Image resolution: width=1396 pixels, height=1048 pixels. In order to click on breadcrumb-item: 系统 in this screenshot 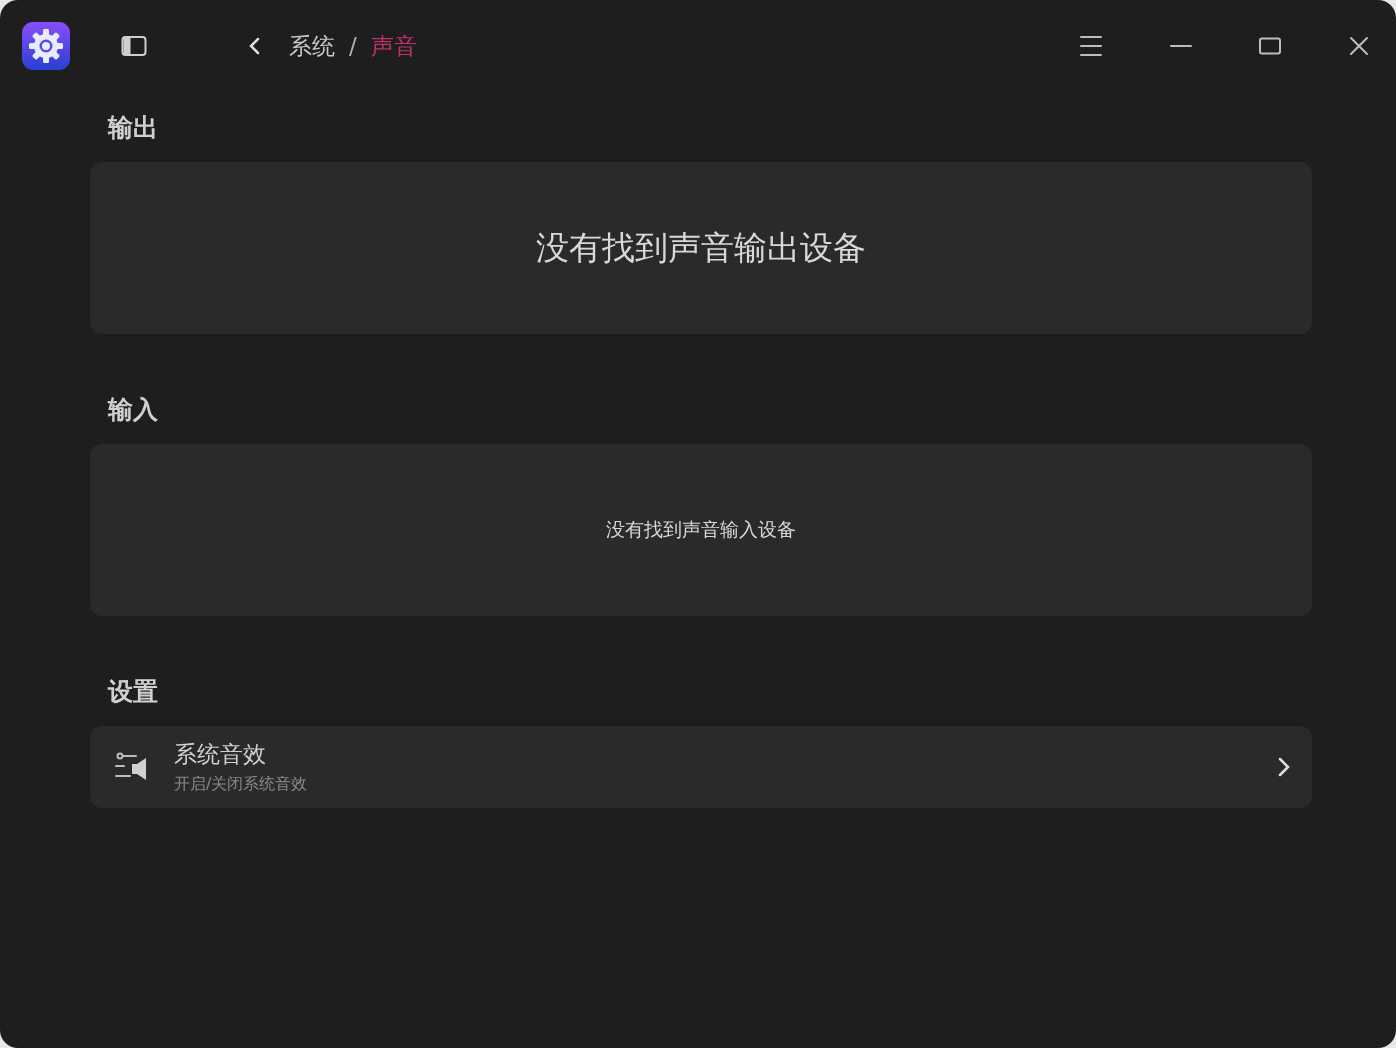, I will do `click(312, 46)`.